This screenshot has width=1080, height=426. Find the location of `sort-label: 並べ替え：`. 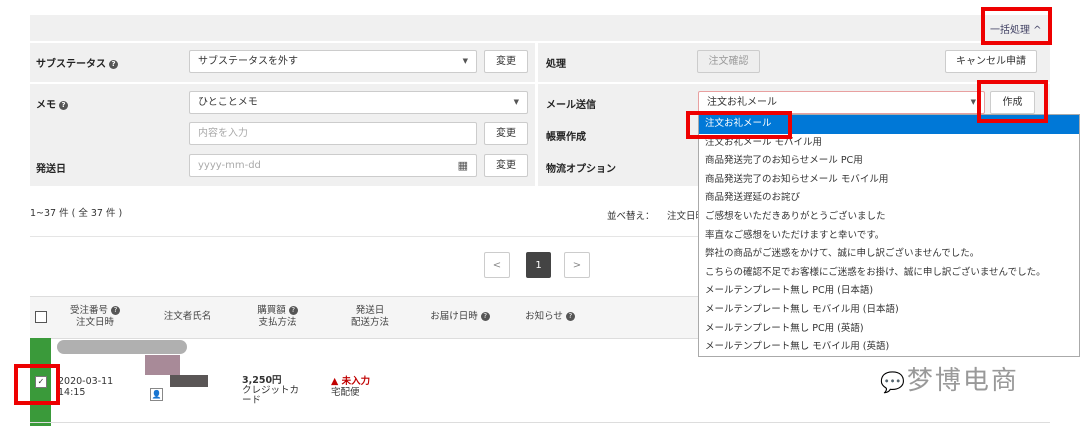

sort-label: 並べ替え： is located at coordinates (631, 216).